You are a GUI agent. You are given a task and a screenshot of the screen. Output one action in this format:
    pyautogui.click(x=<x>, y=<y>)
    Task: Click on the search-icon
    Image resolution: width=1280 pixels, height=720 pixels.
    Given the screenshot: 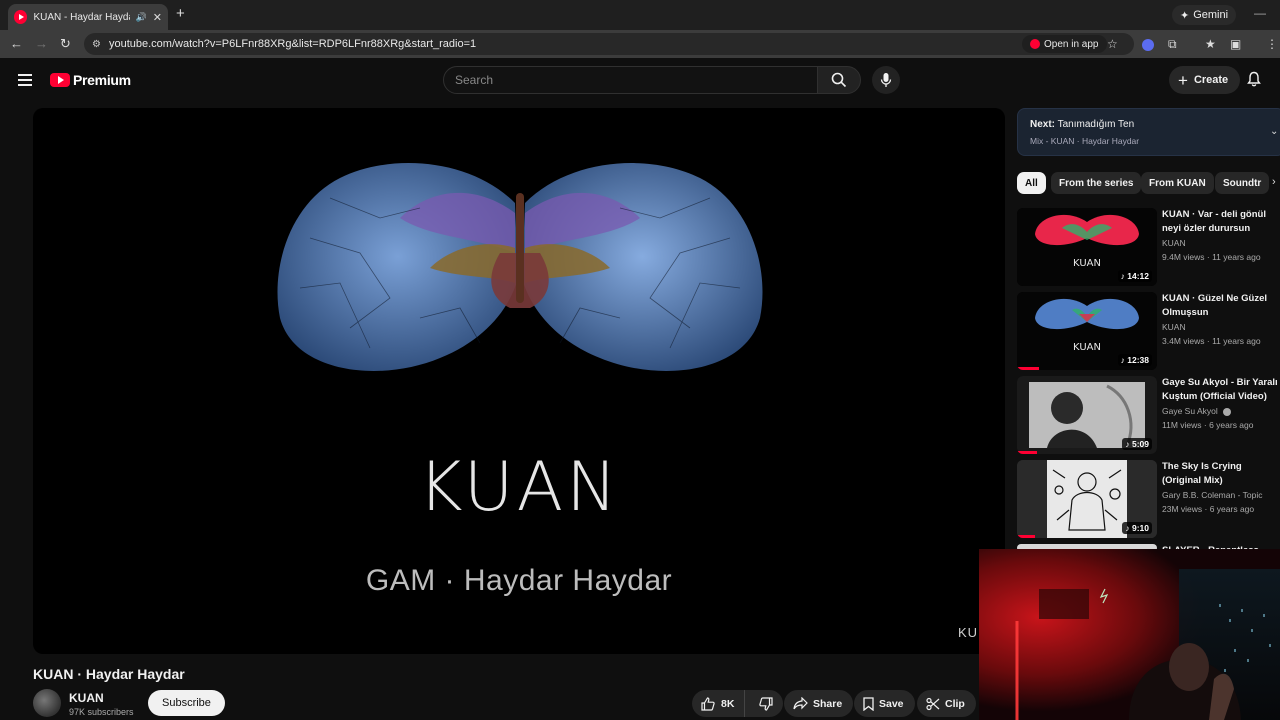 What is the action you would take?
    pyautogui.click(x=839, y=80)
    